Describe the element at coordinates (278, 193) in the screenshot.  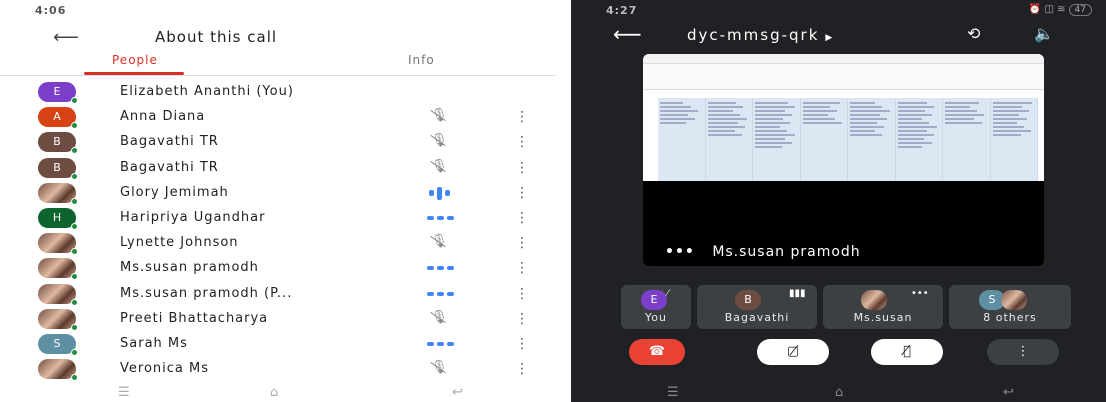
I see `participant-row: Glory Jemimah ⋮` at that location.